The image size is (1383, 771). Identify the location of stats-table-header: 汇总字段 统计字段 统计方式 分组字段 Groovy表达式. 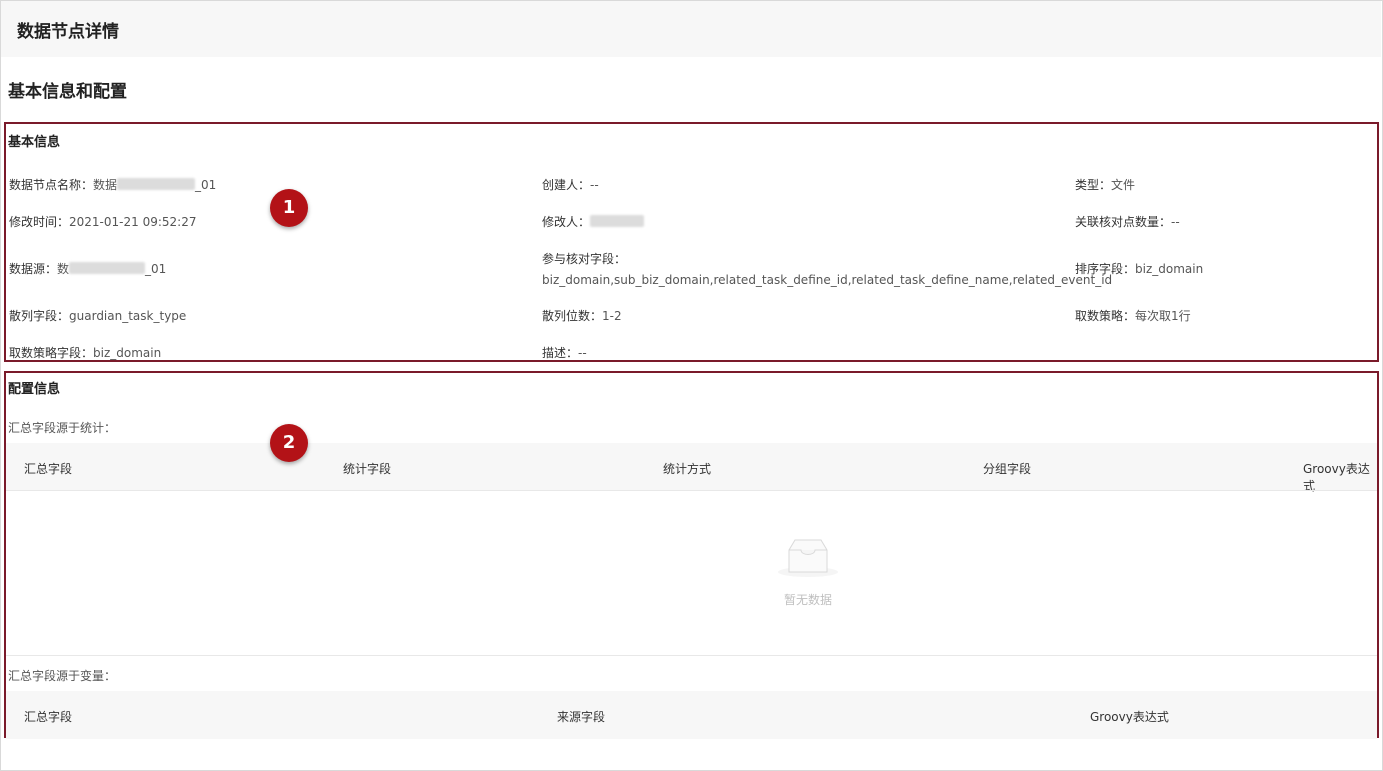
(691, 468).